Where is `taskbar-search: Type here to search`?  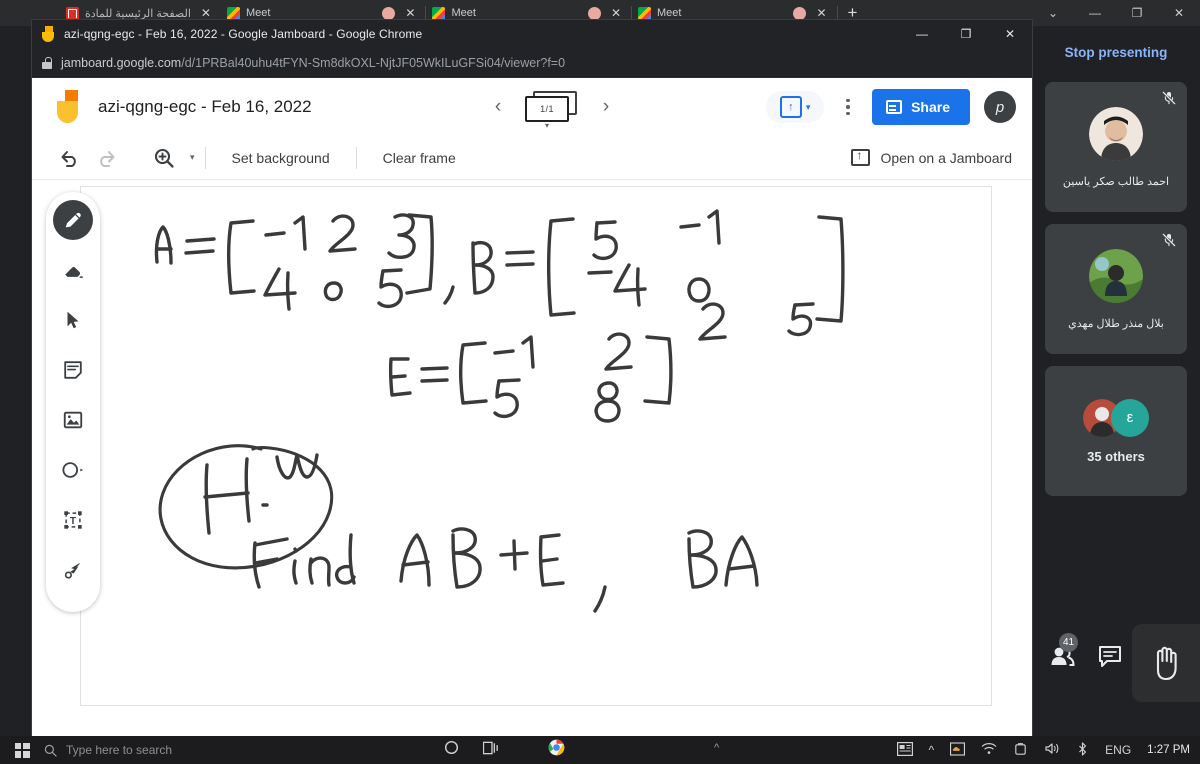 taskbar-search: Type here to search is located at coordinates (239, 750).